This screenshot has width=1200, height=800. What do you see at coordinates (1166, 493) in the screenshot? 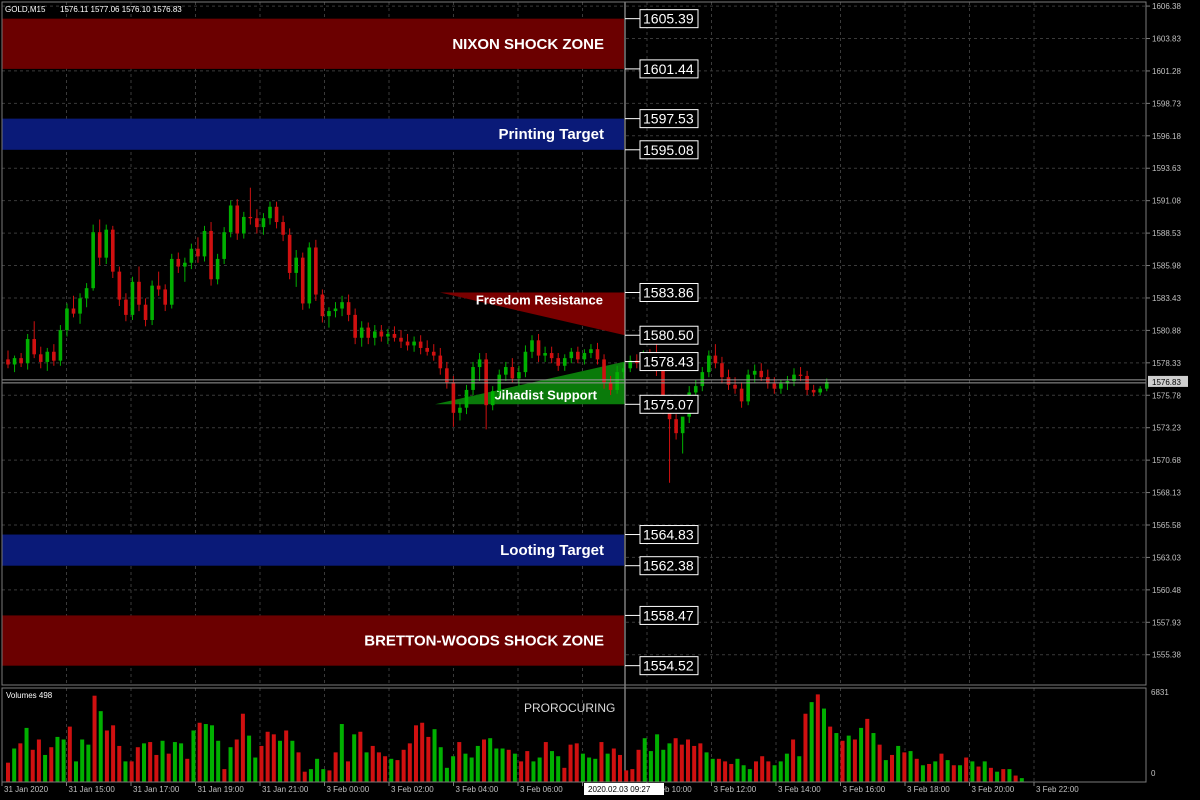
I see `price-axis-label-15: 1568.13` at bounding box center [1166, 493].